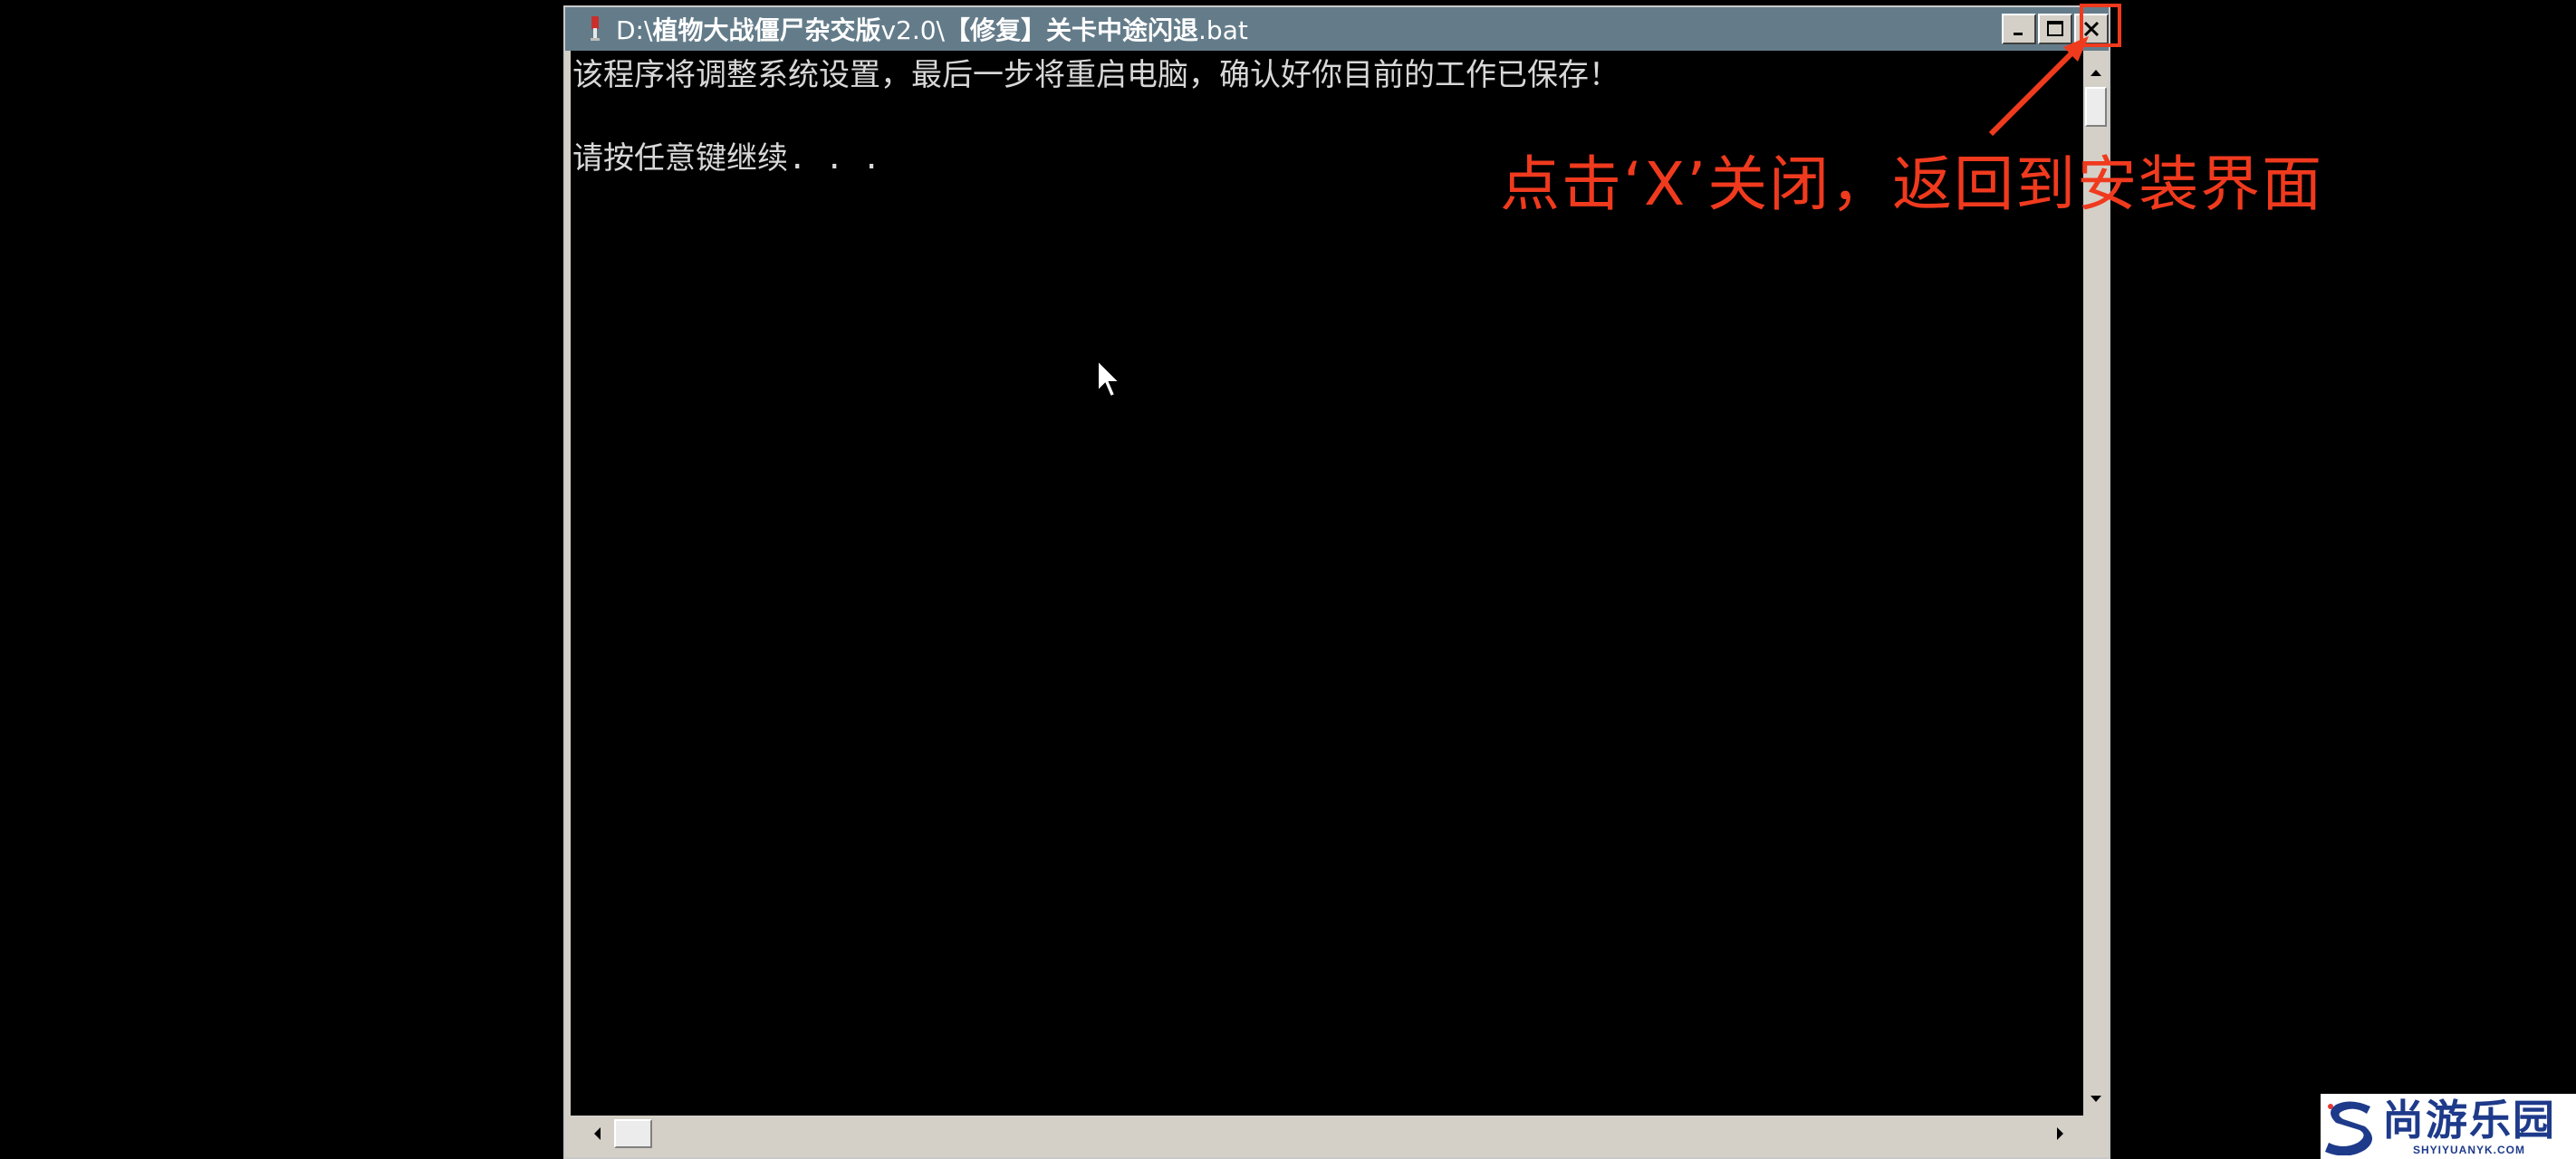  What do you see at coordinates (1096, 75) in the screenshot?
I see `console-line: 该程序将调整系统设置，最后一步将重启电脑，确认好你目前的工作已保存！` at bounding box center [1096, 75].